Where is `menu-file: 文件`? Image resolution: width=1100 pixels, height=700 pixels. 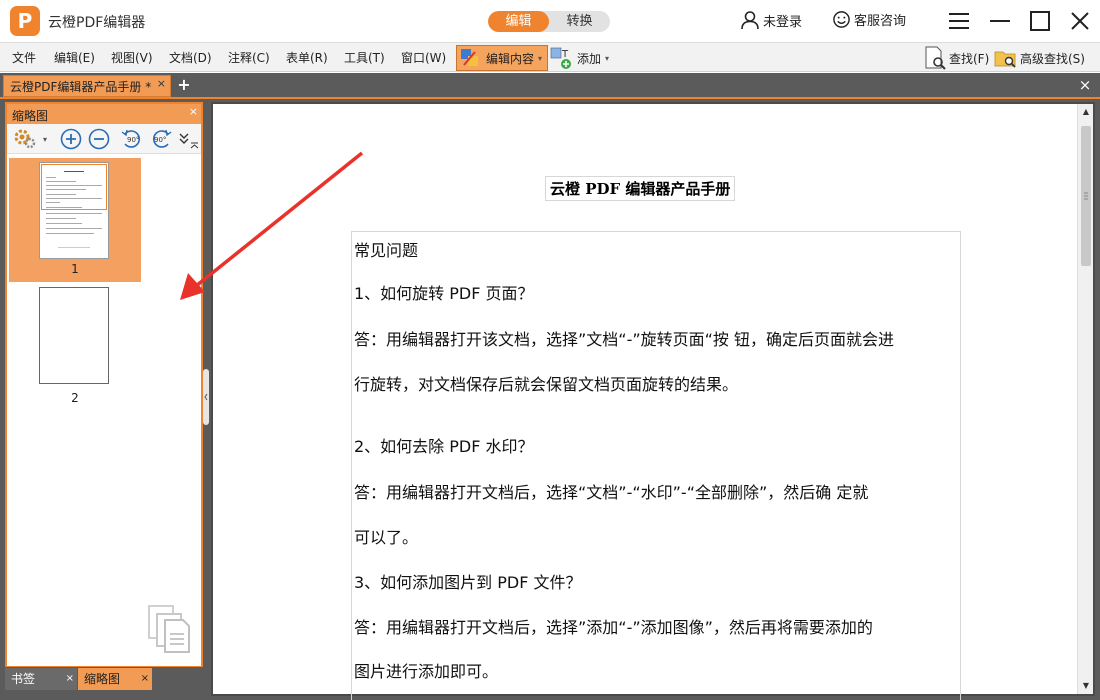 menu-file: 文件 is located at coordinates (24, 57).